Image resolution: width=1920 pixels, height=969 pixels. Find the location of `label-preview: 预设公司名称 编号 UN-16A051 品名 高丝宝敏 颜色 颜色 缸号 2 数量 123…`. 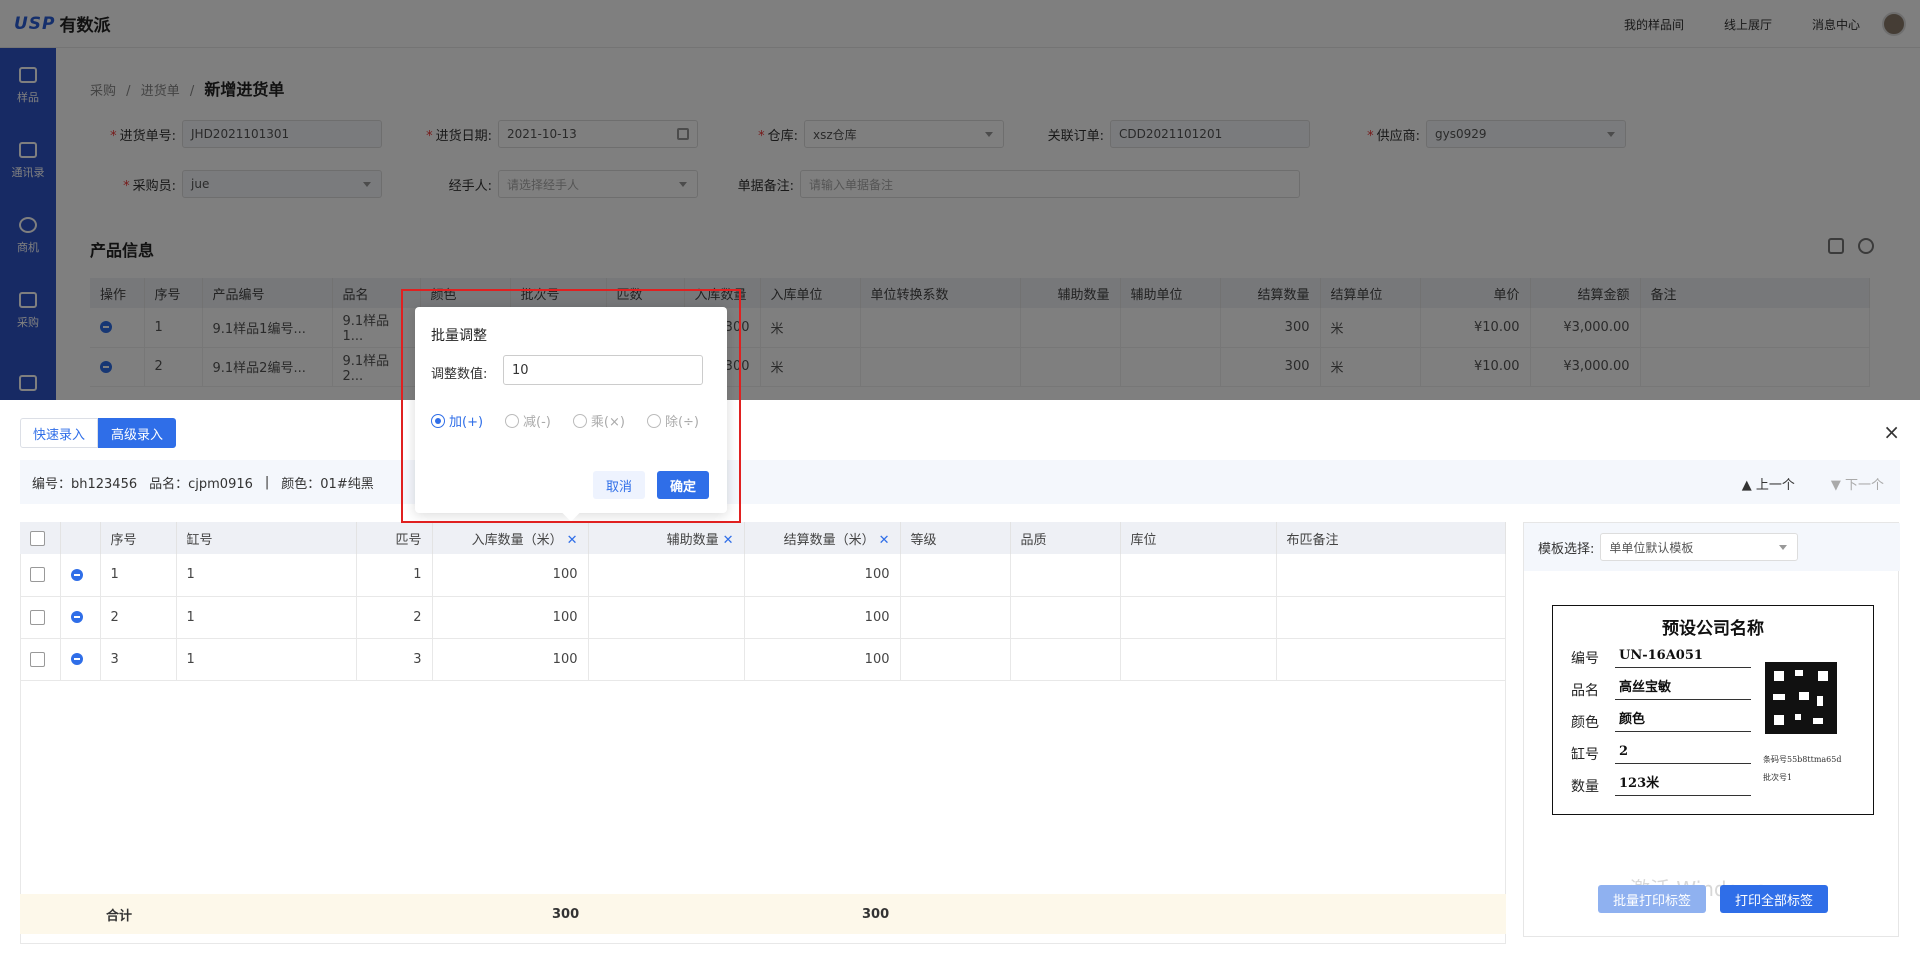

label-preview: 预设公司名称 编号 UN-16A051 品名 高丝宝敏 颜色 颜色 缸号 2 数量 123… is located at coordinates (1713, 710).